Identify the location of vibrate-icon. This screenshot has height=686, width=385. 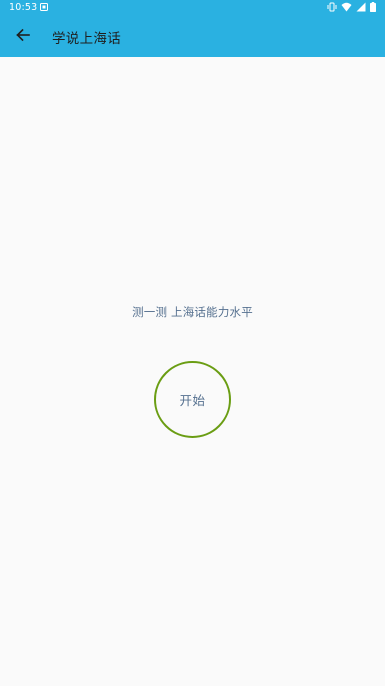
(332, 8).